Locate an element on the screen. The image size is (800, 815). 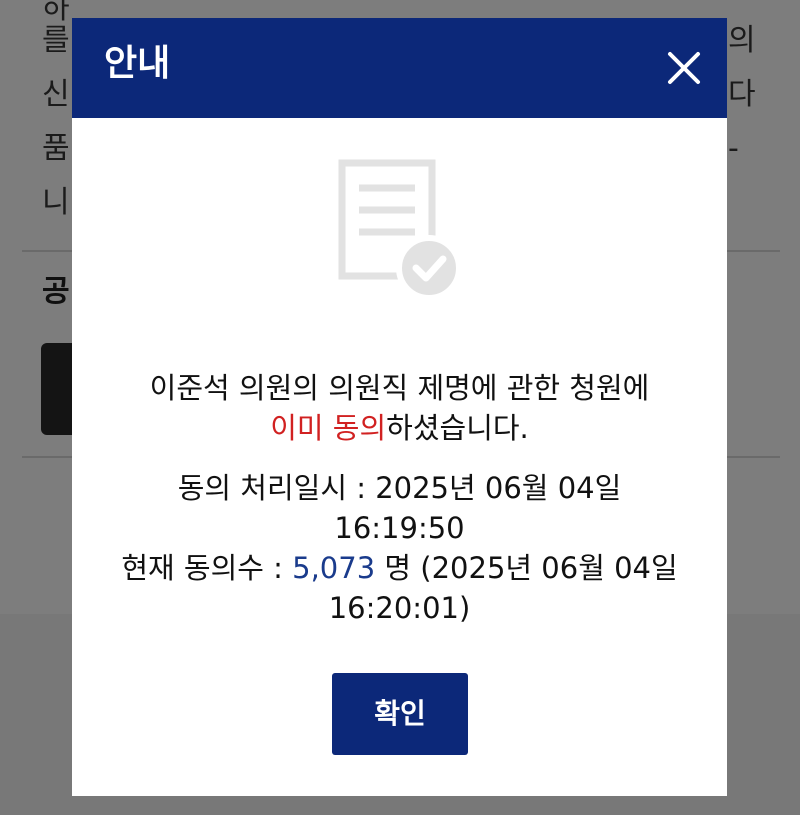
message-line-2: 이미 동의하셨습니다. is located at coordinates (399, 428).